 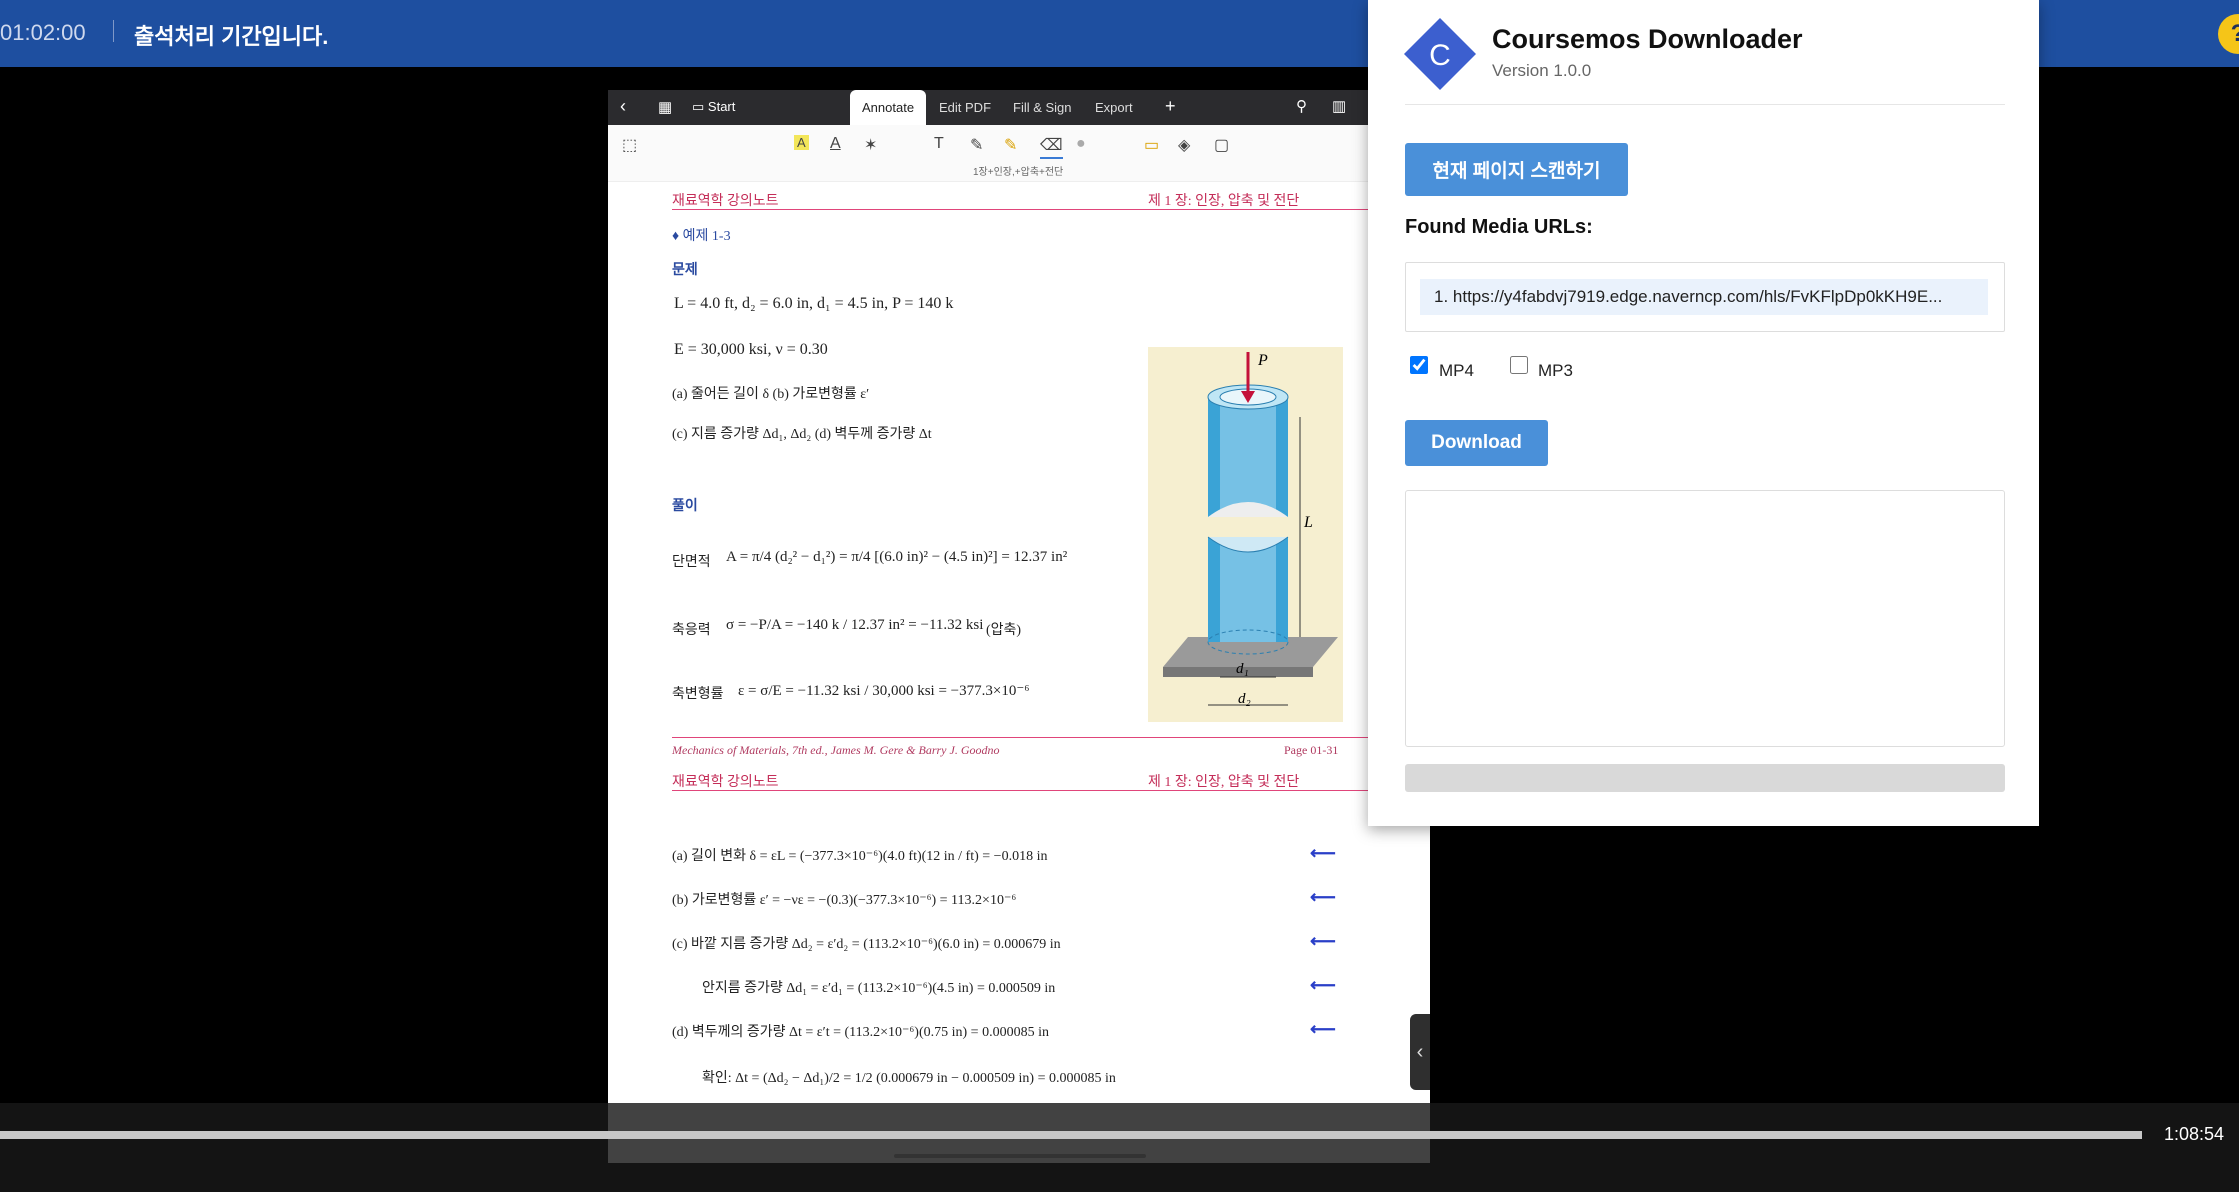 I want to click on underline-text-icon: A, so click(x=835, y=144).